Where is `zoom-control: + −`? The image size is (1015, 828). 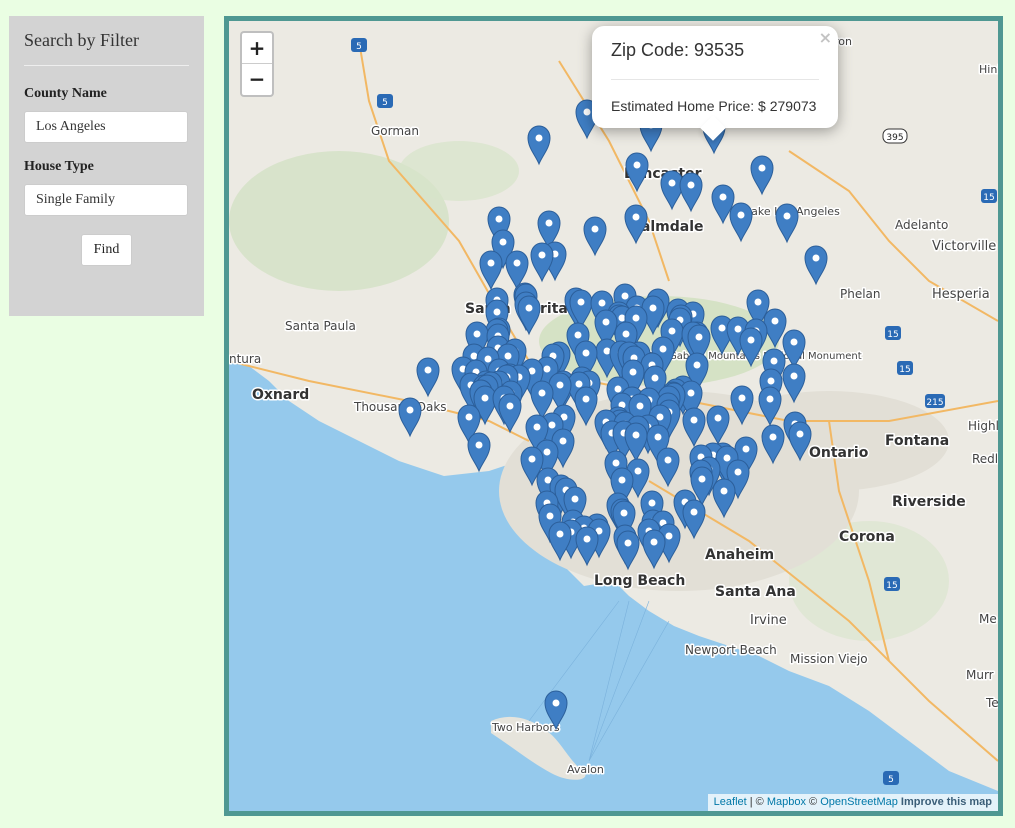
zoom-control: + − is located at coordinates (257, 64).